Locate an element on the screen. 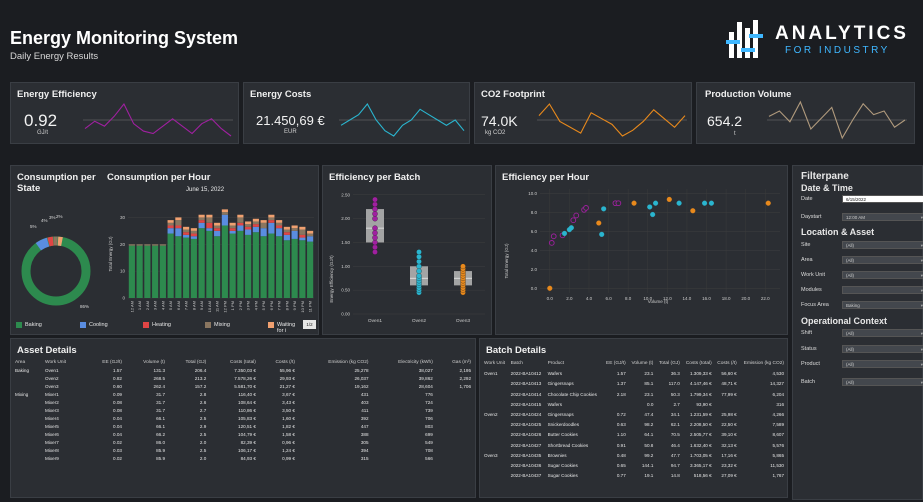  work-unit-select: (All) ▾ is located at coordinates (882, 275).